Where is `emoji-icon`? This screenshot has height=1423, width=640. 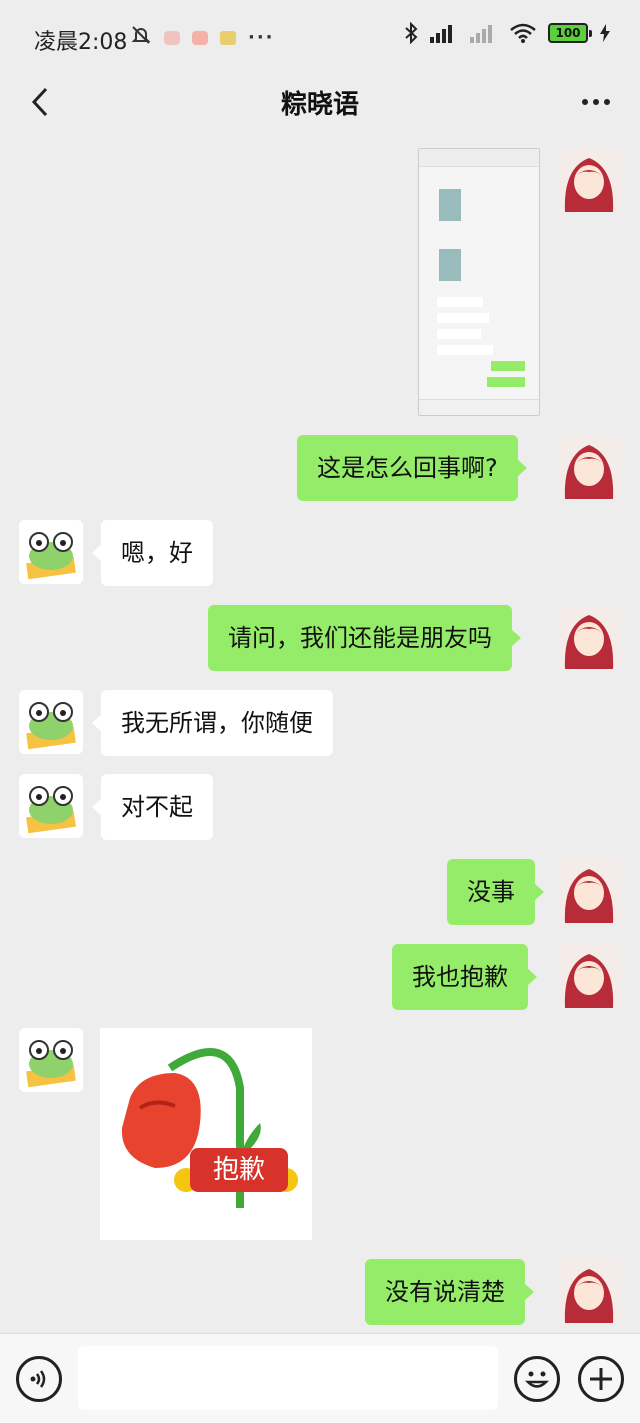
emoji-icon is located at coordinates (537, 1379).